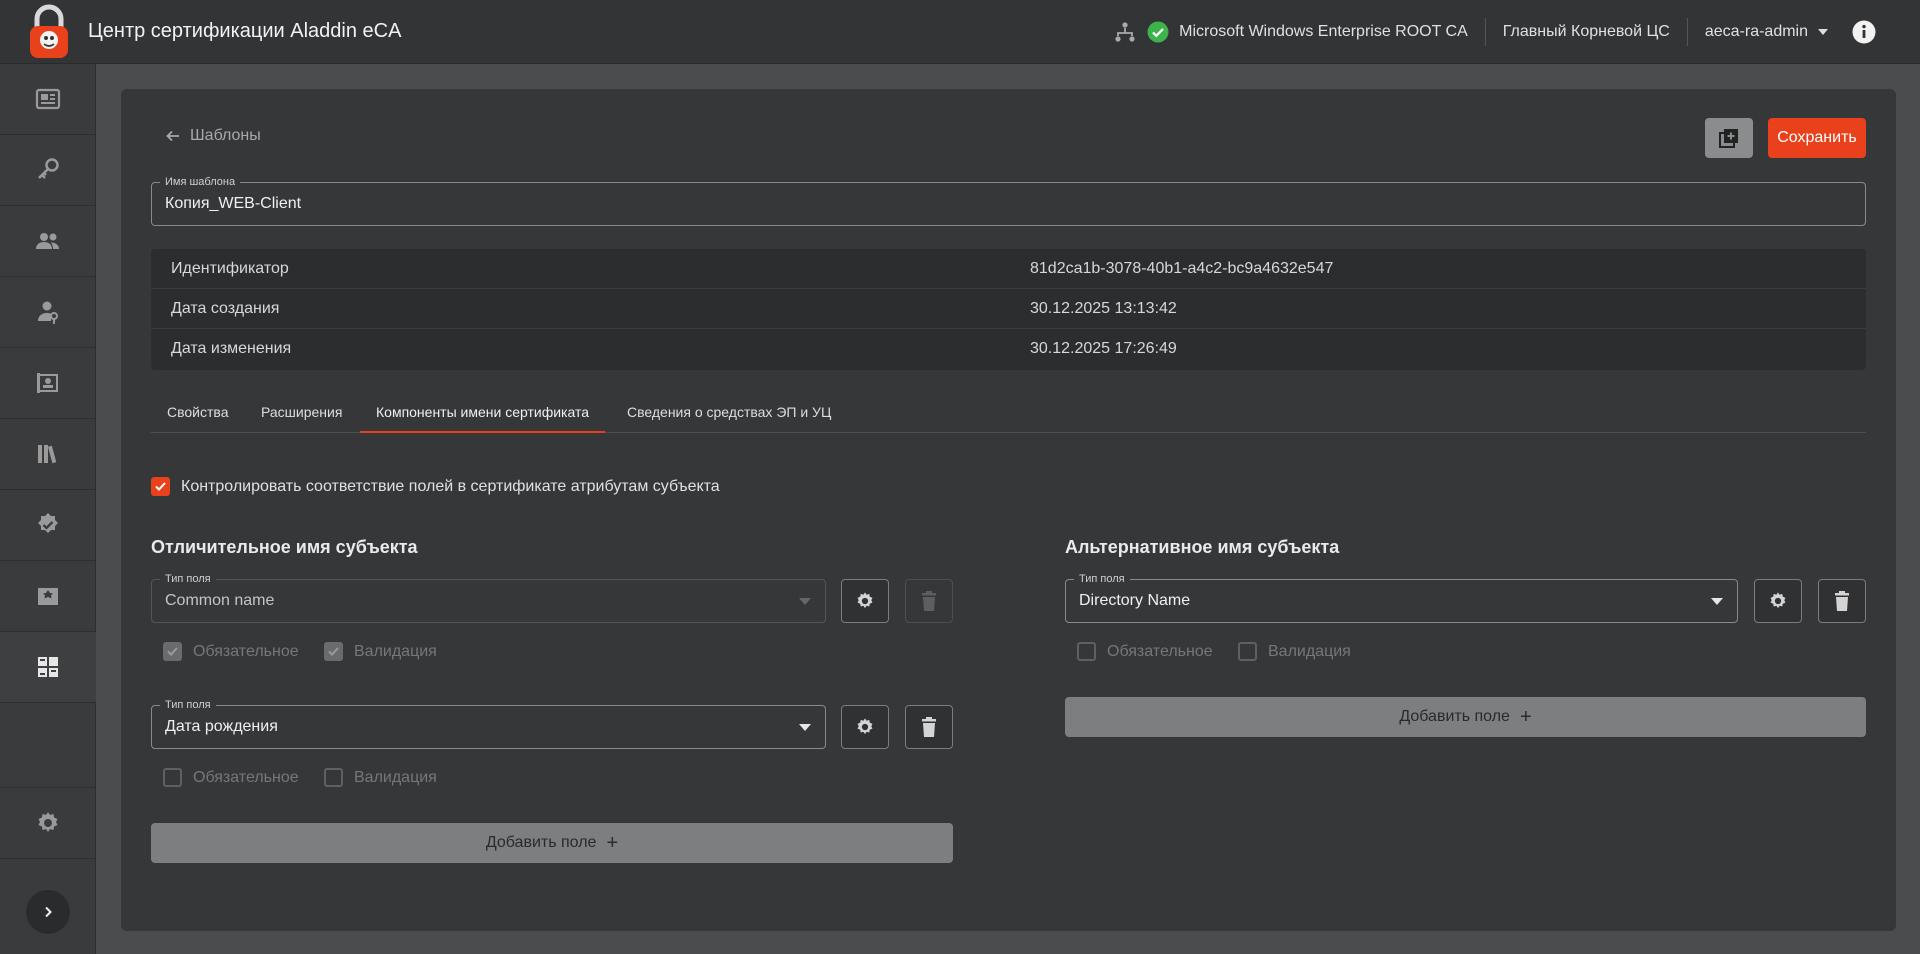  I want to click on dn-required-checkbox-1: Обязательное, so click(231, 651).